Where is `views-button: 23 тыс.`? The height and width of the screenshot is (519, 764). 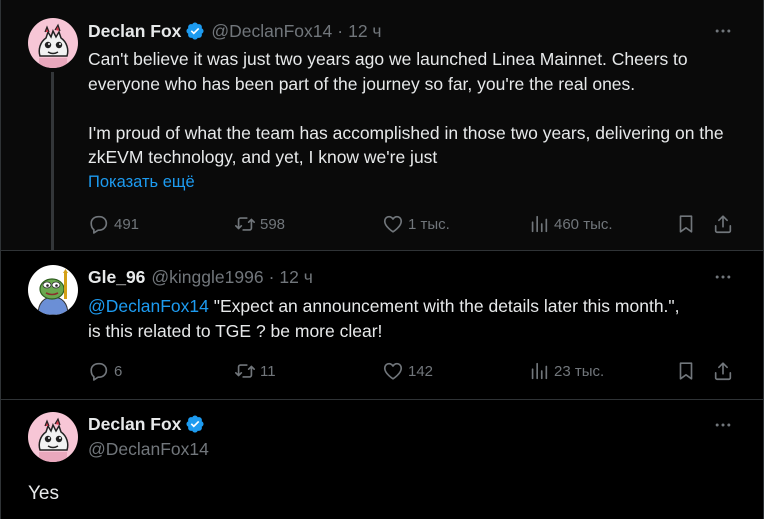
views-button: 23 тыс. is located at coordinates (566, 371).